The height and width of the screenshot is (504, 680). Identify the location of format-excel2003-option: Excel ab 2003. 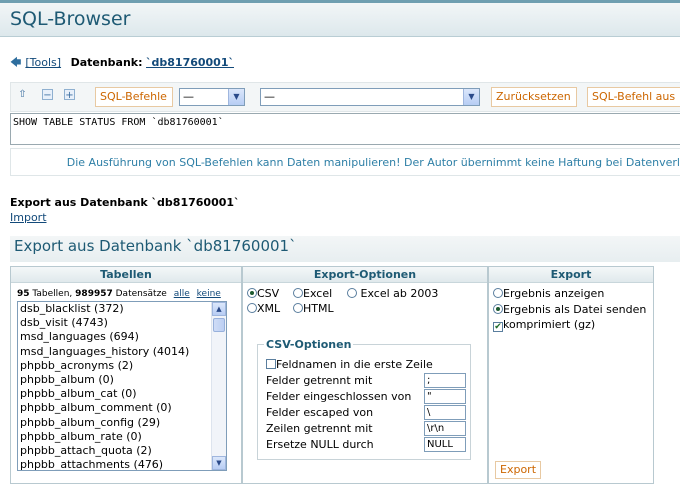
(392, 293).